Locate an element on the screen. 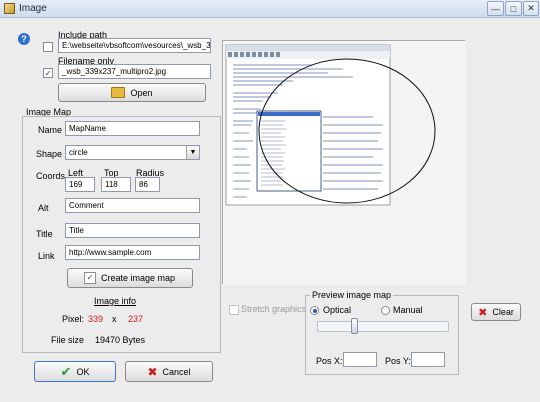  clear-button: ✖ Clear is located at coordinates (496, 312).